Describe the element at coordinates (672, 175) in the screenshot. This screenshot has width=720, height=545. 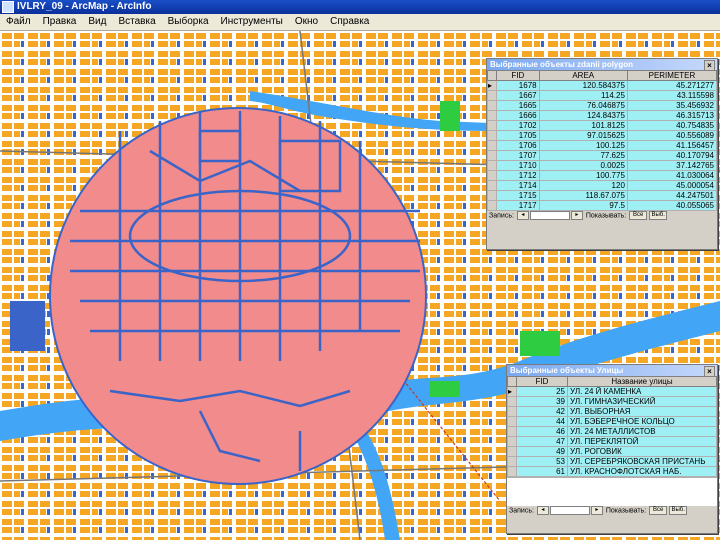
I see `cell-perimeter: 41.030064` at that location.